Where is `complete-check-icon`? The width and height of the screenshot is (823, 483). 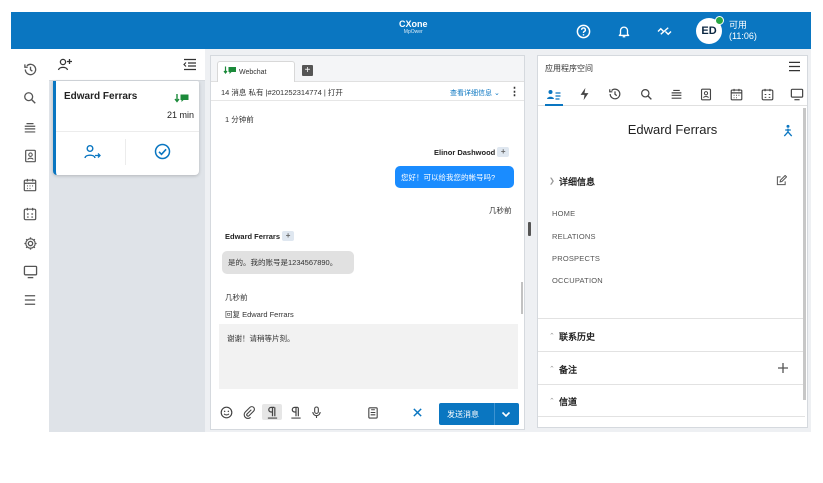 complete-check-icon is located at coordinates (162, 151).